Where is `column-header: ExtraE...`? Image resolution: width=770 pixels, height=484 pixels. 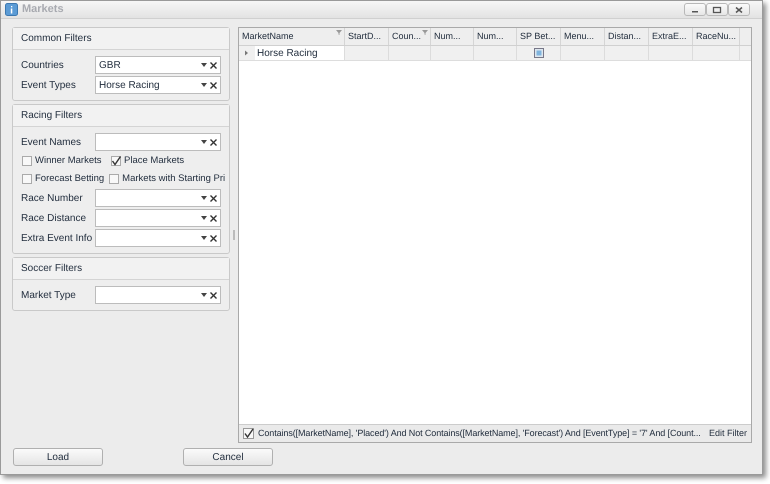 column-header: ExtraE... is located at coordinates (671, 36).